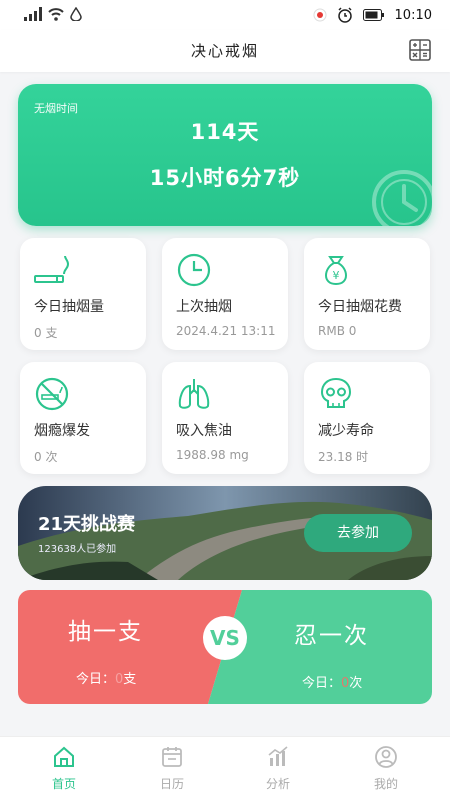 This screenshot has height=800, width=450. I want to click on stat-title: 吸入焦油, so click(204, 431).